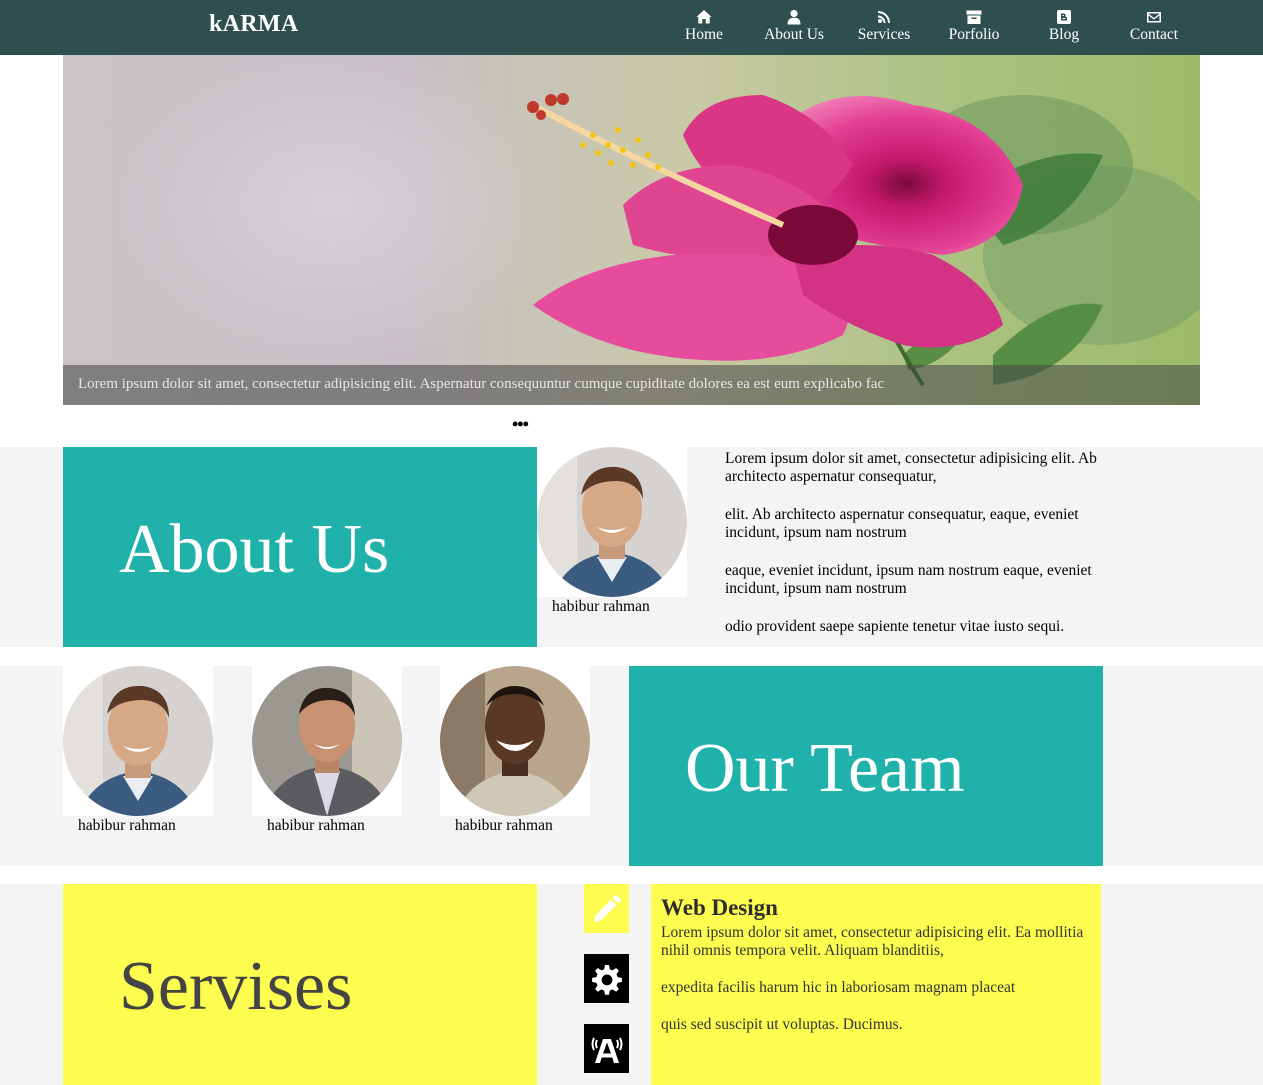  What do you see at coordinates (825, 768) in the screenshot?
I see `team-title: Our Team` at bounding box center [825, 768].